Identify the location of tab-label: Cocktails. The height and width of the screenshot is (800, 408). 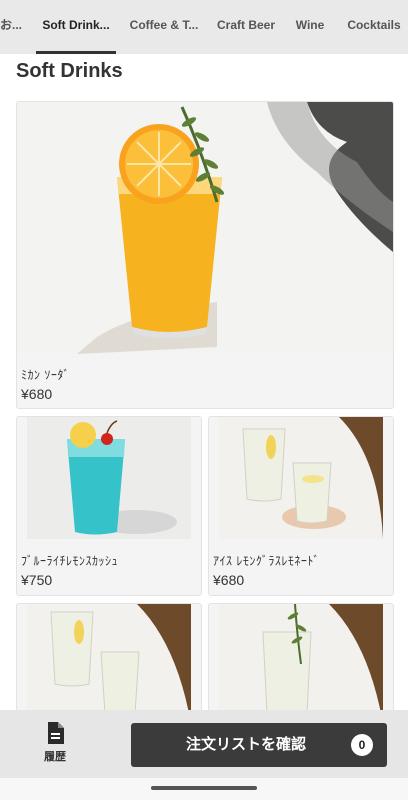
(374, 25).